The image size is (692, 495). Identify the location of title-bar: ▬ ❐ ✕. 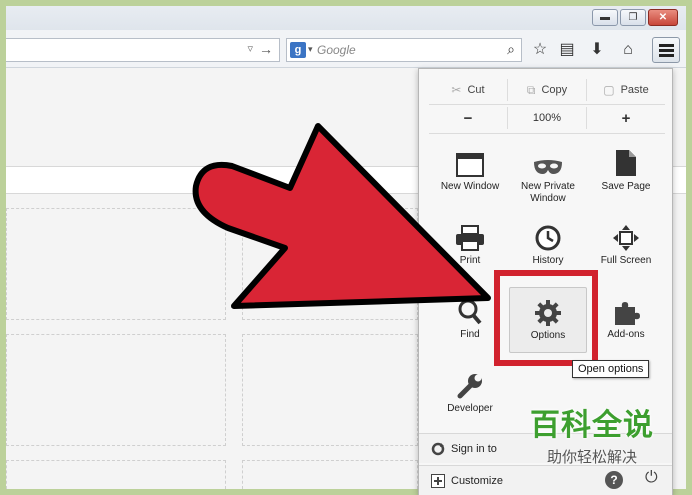
(346, 18).